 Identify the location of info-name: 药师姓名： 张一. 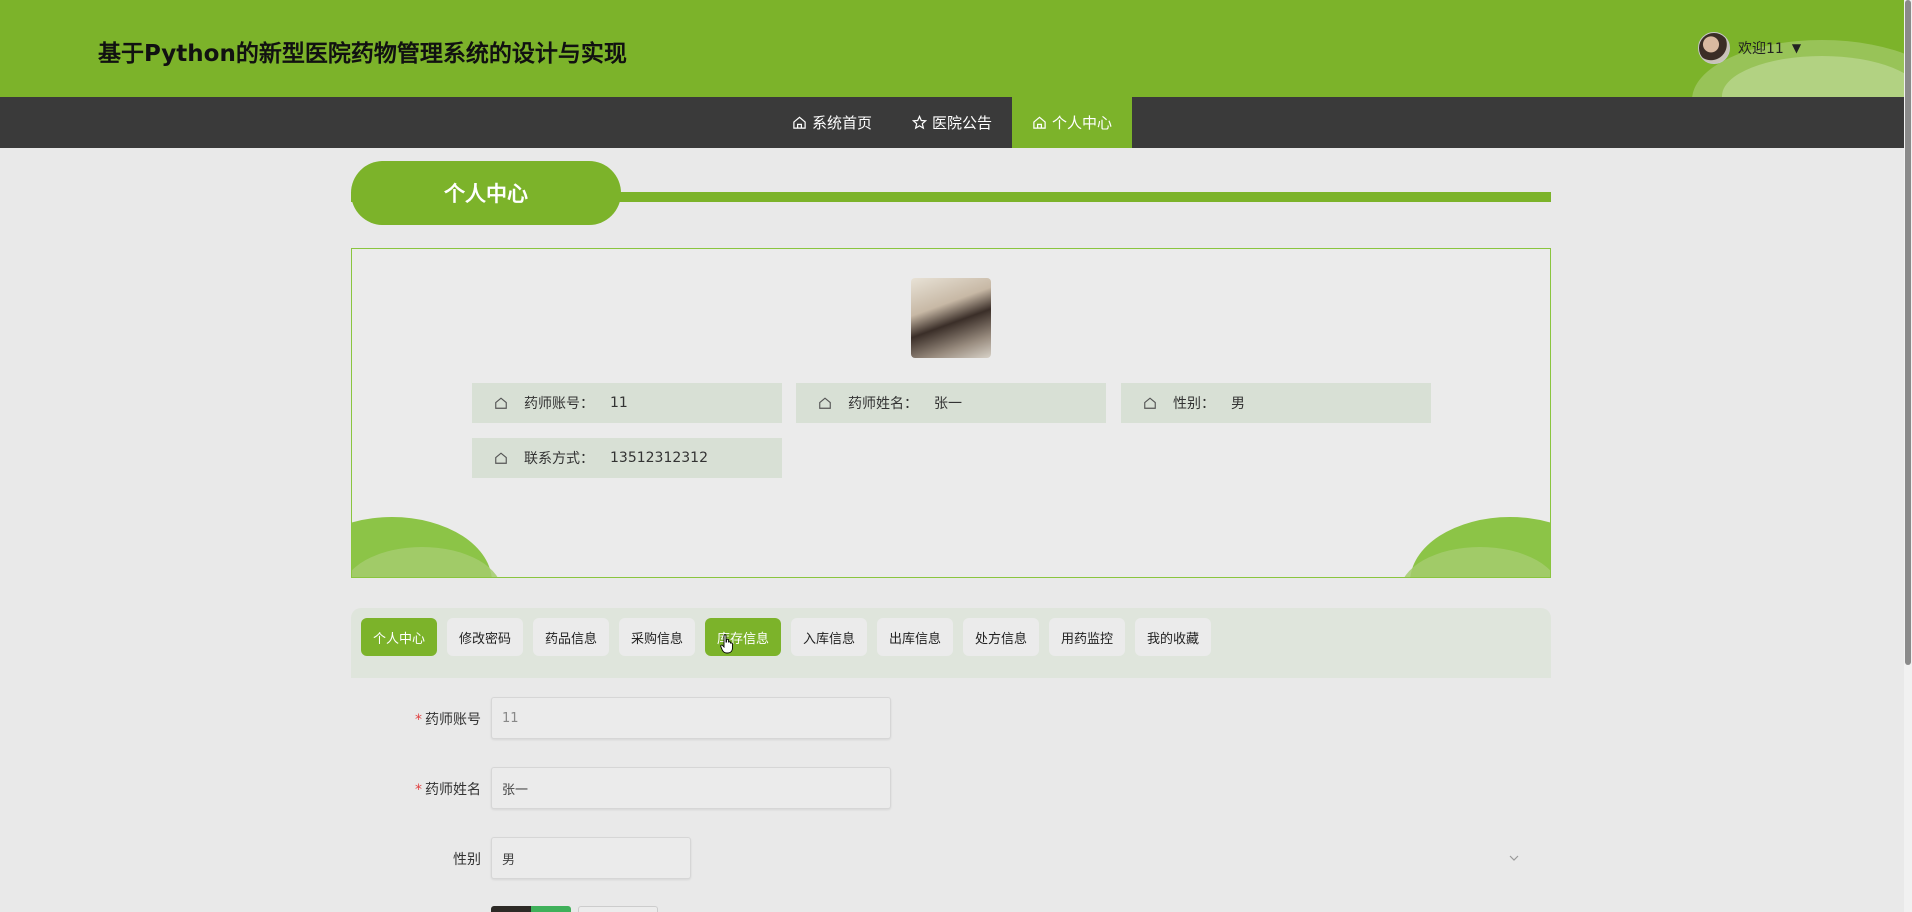
(951, 403).